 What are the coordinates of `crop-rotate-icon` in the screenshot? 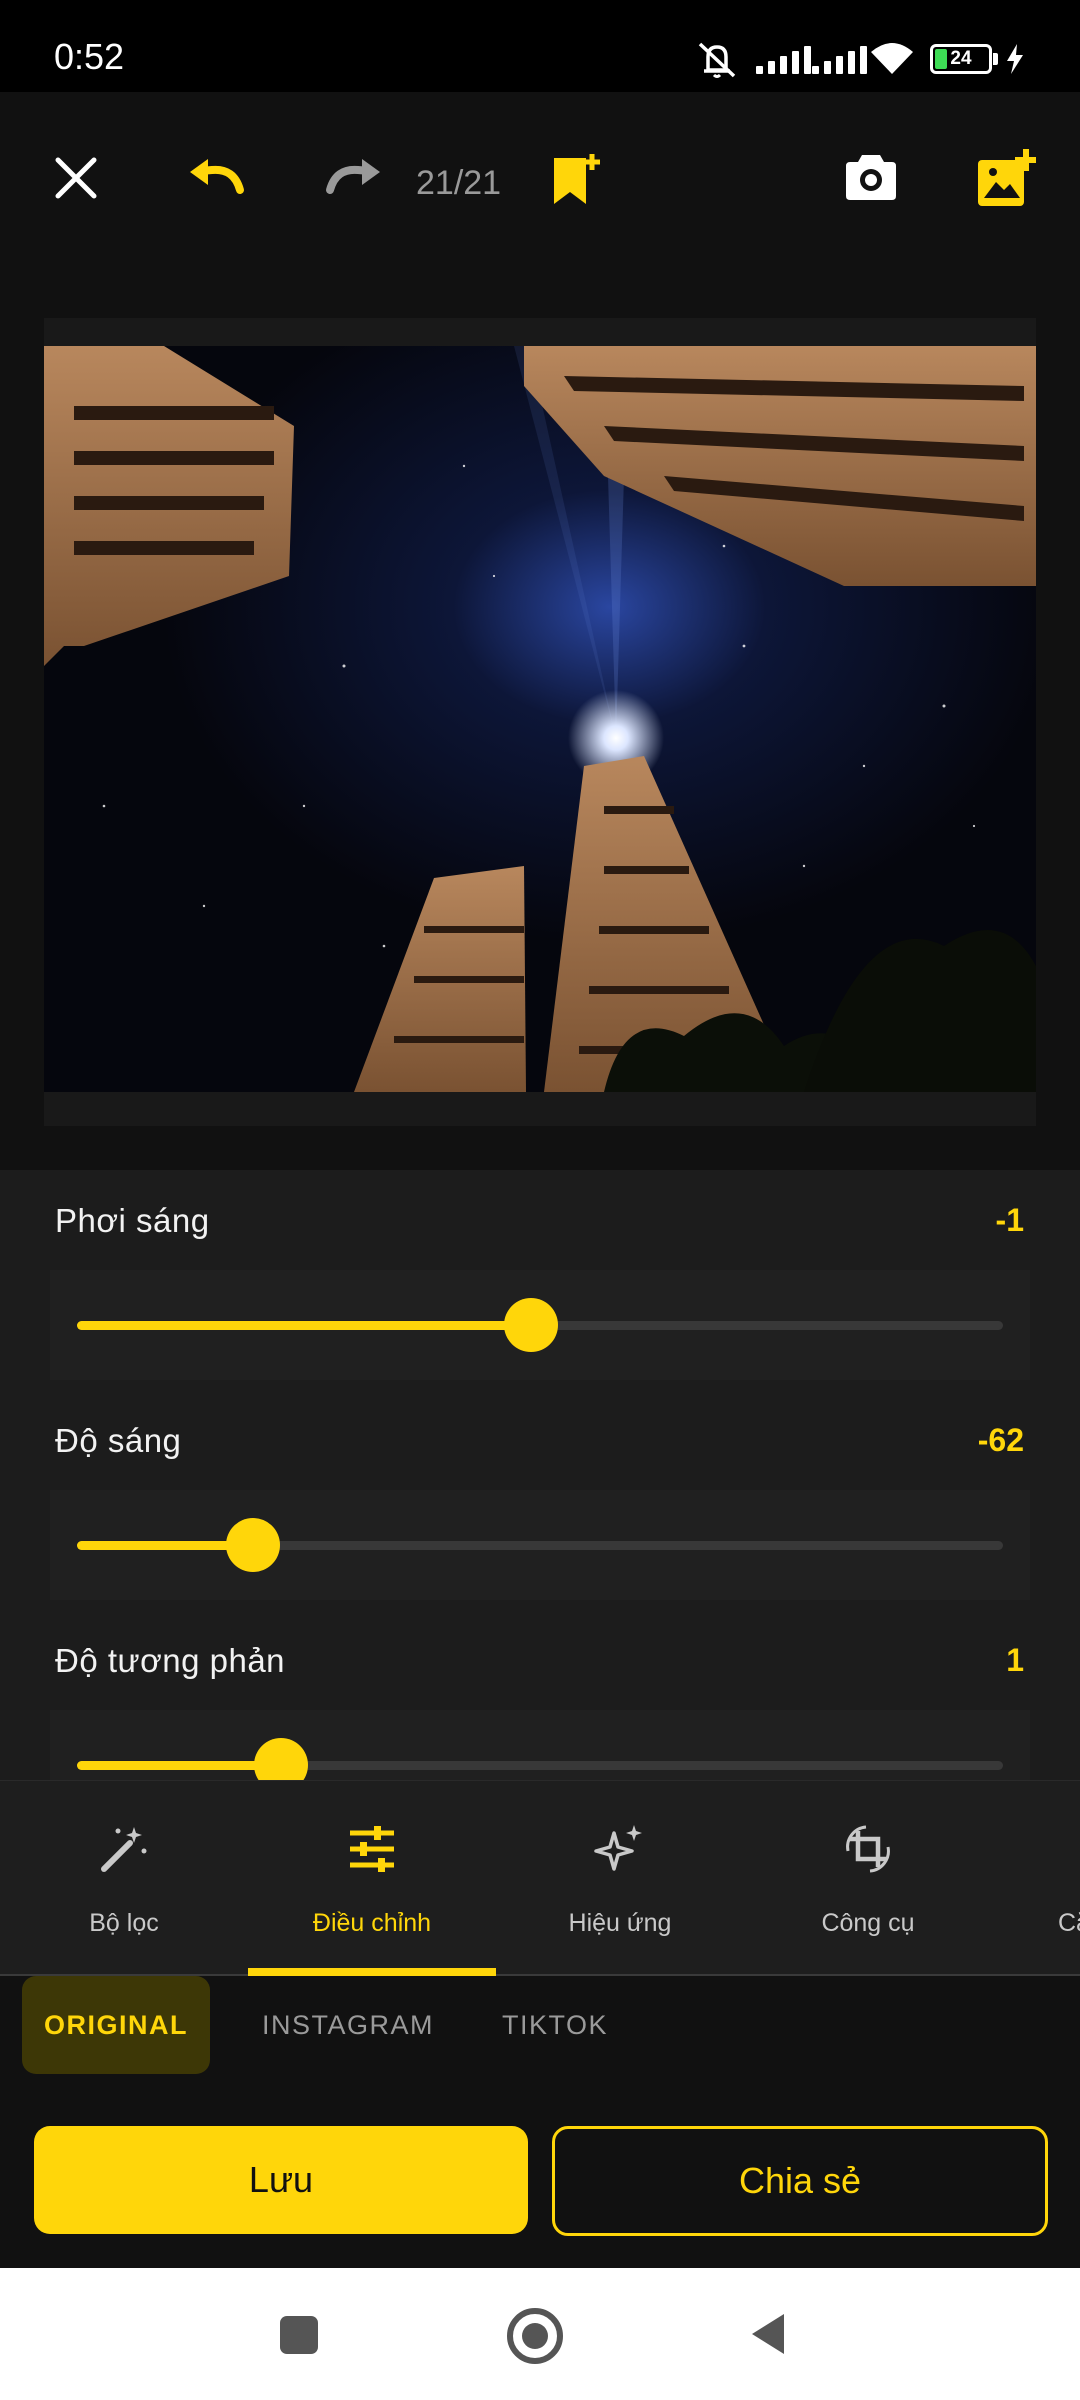 It's located at (868, 1849).